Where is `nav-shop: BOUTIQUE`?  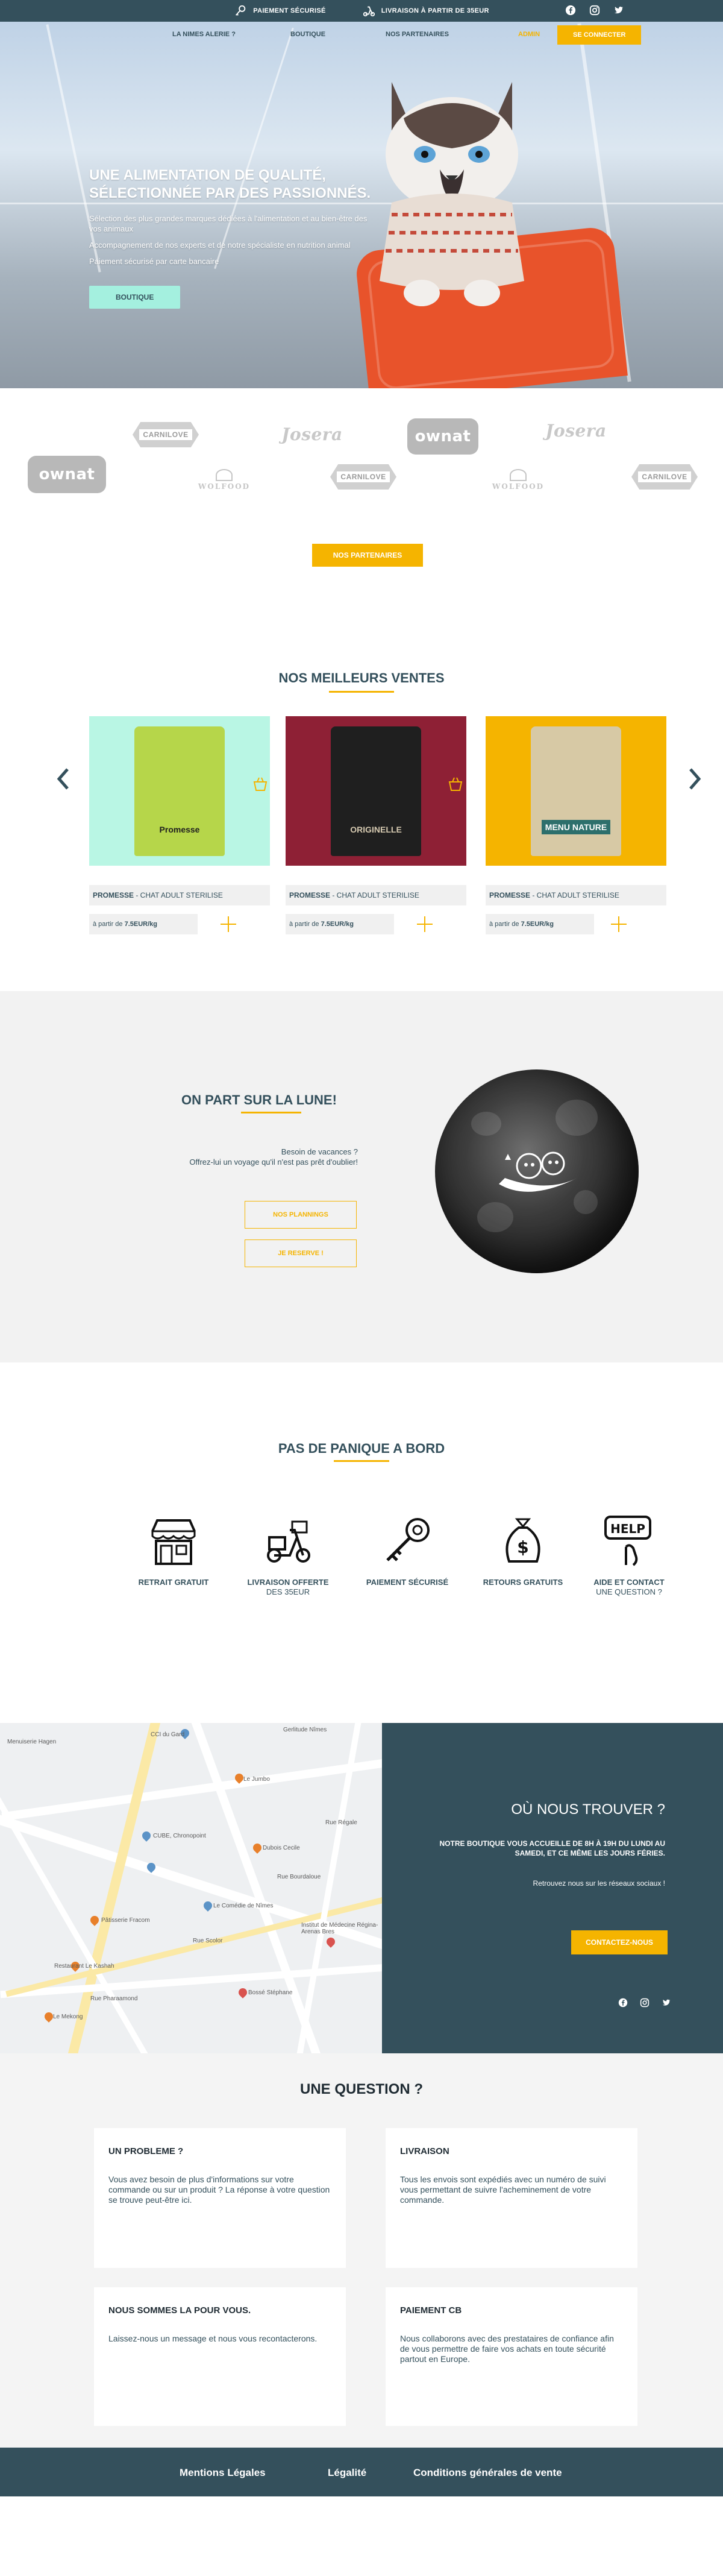
nav-shop: BOUTIQUE is located at coordinates (308, 34).